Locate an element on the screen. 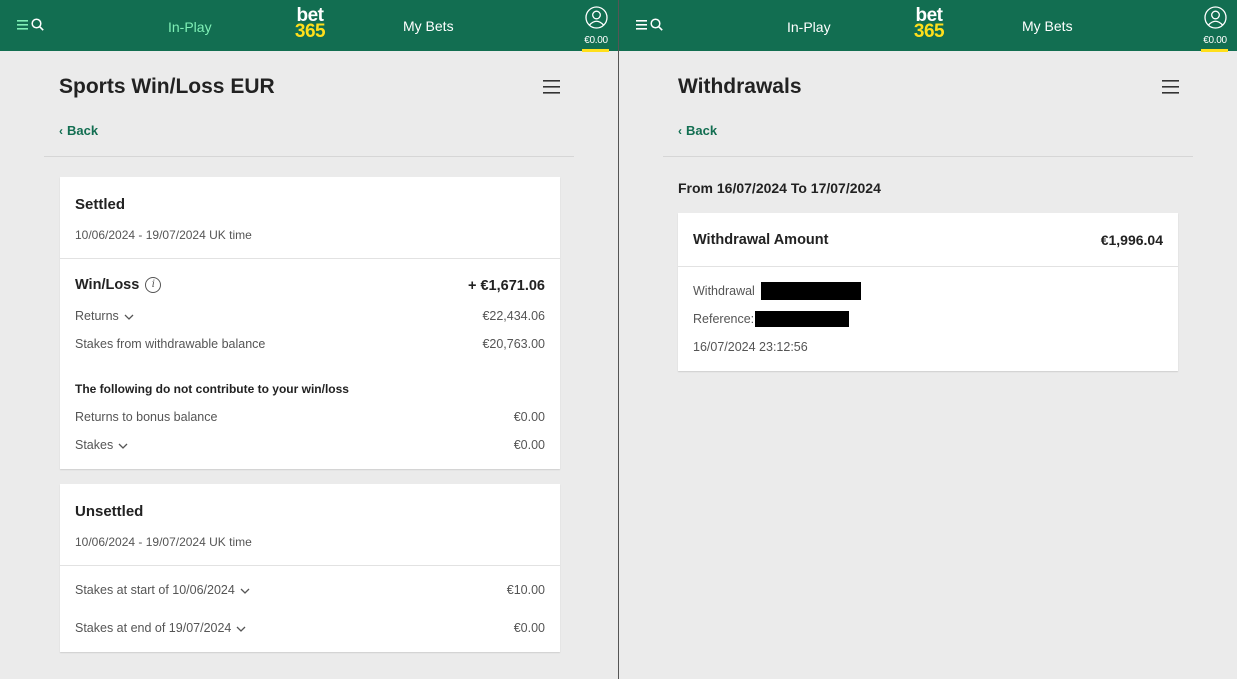 This screenshot has height=679, width=1237. withdrawal-timestamp: 16/07/2024 23:12:56 is located at coordinates (750, 347).